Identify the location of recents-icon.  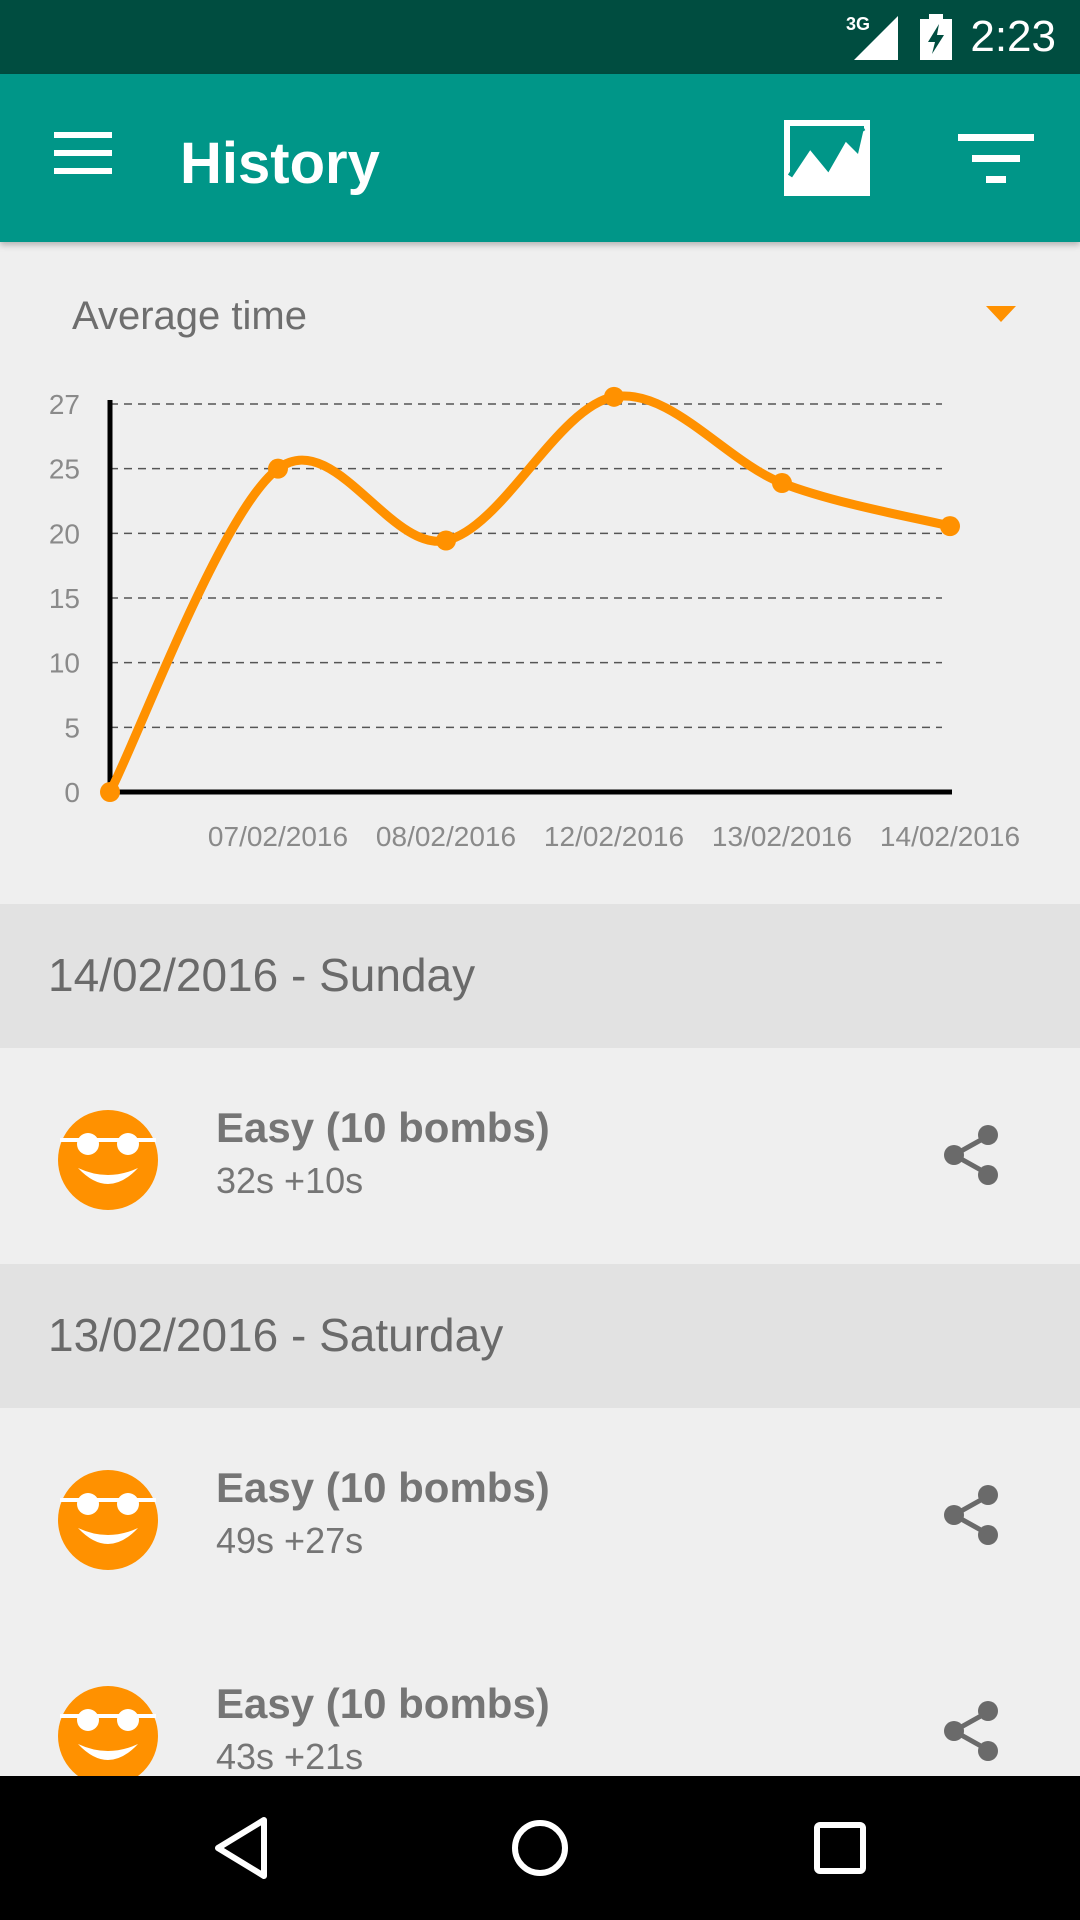
(840, 1848).